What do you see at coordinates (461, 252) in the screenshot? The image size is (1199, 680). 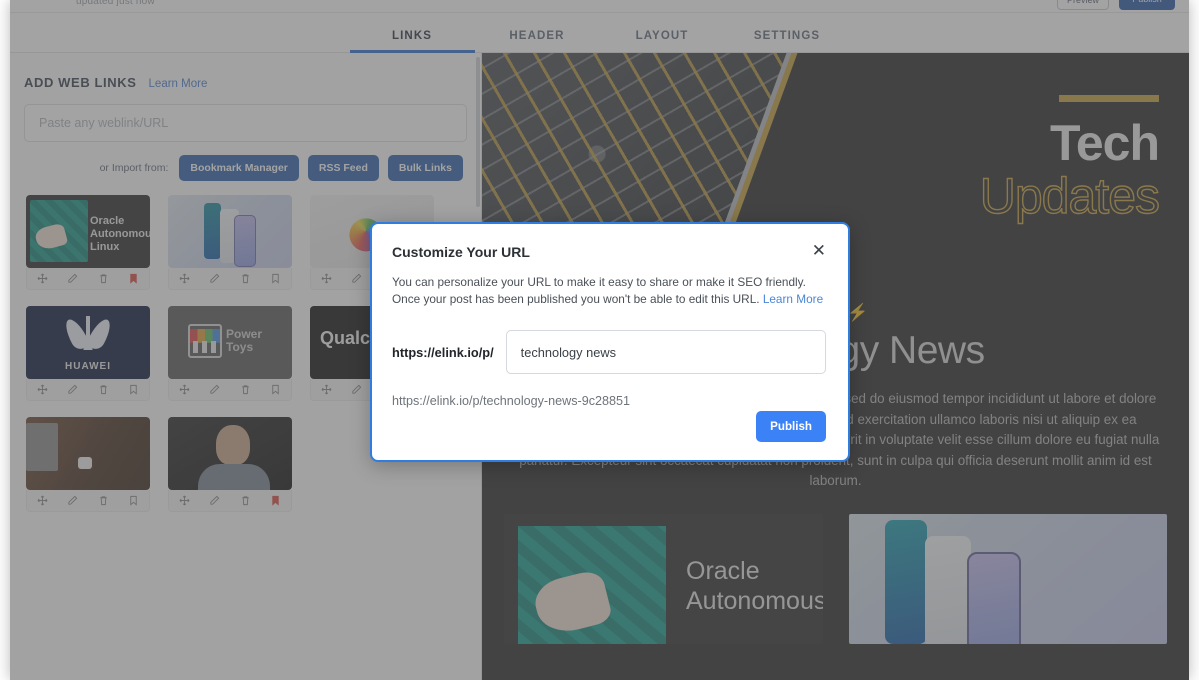 I see `modal-title: Customize Your URL` at bounding box center [461, 252].